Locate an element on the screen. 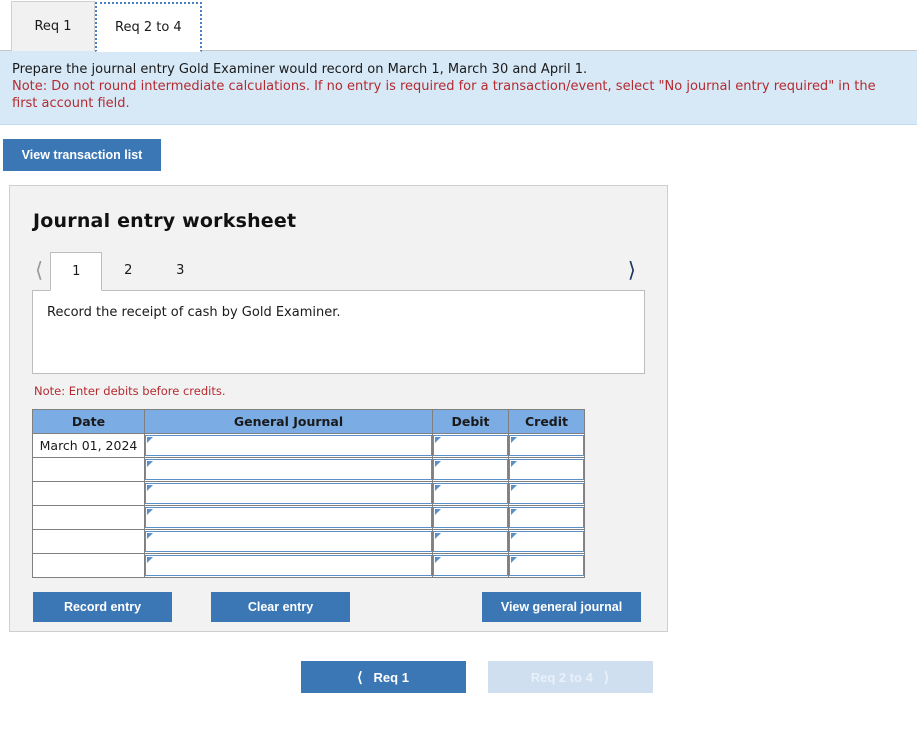  worksheet-page-1: 1 is located at coordinates (76, 271).